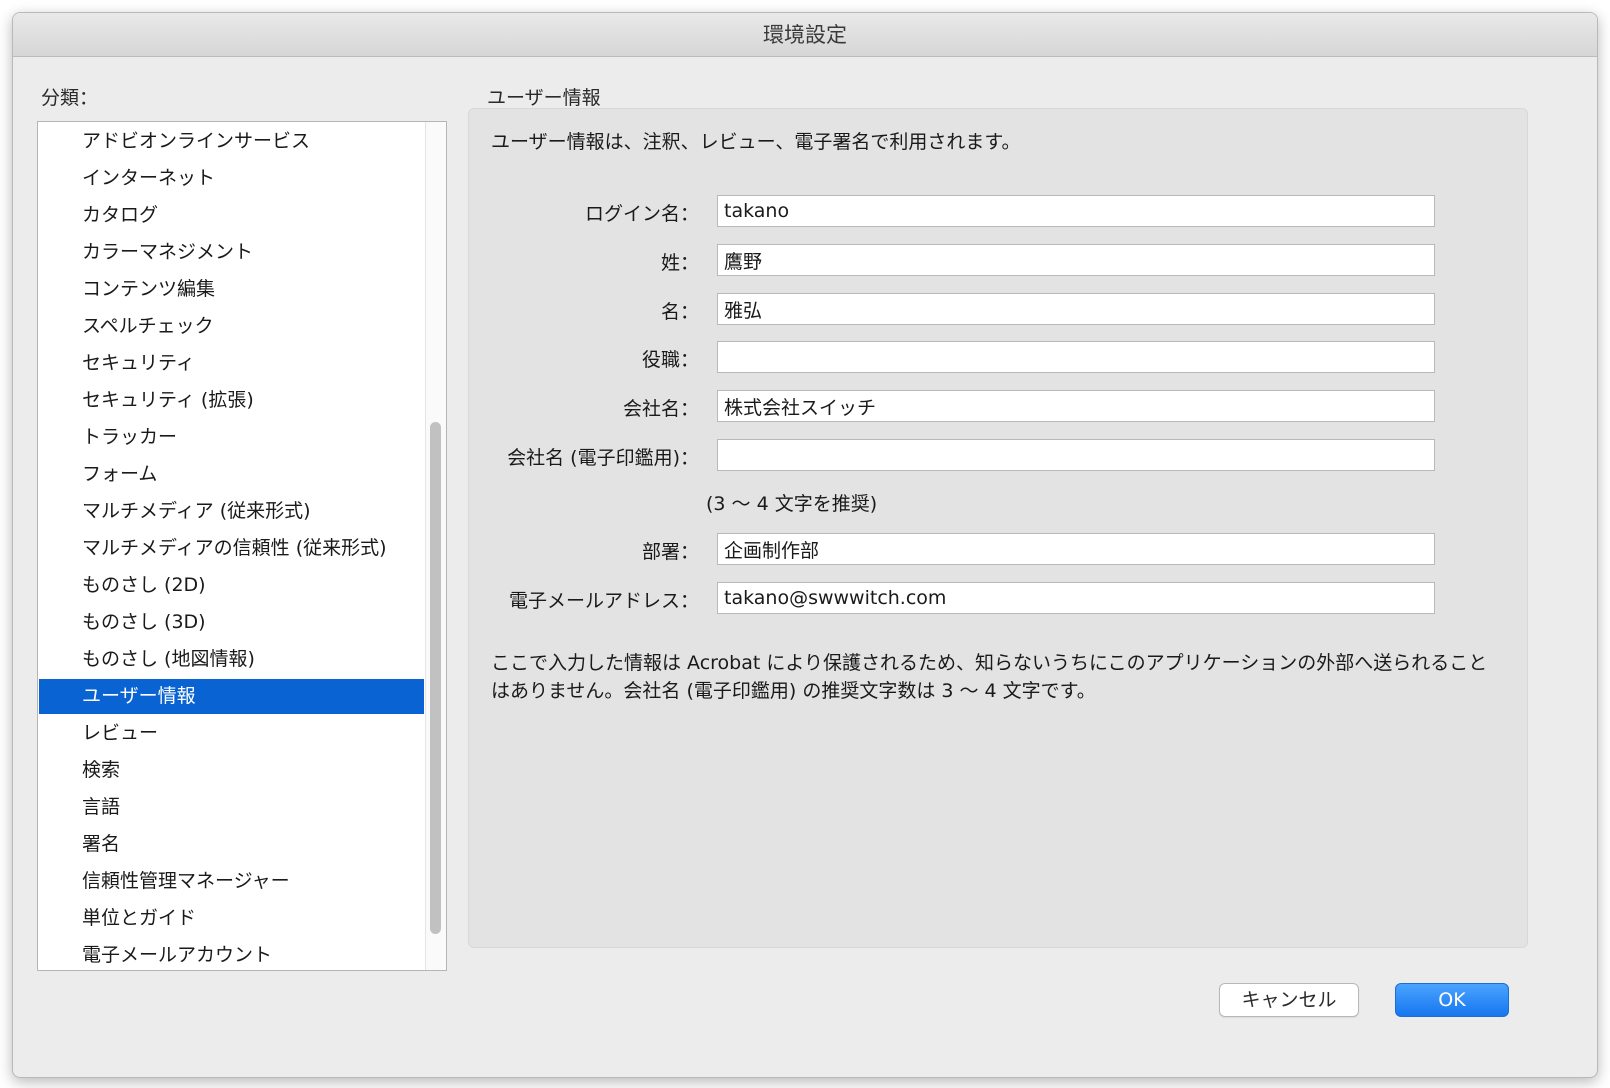 This screenshot has height=1088, width=1610. What do you see at coordinates (231, 881) in the screenshot?
I see `sidebar-item-trust-manager: 信頼性管理マネージャー` at bounding box center [231, 881].